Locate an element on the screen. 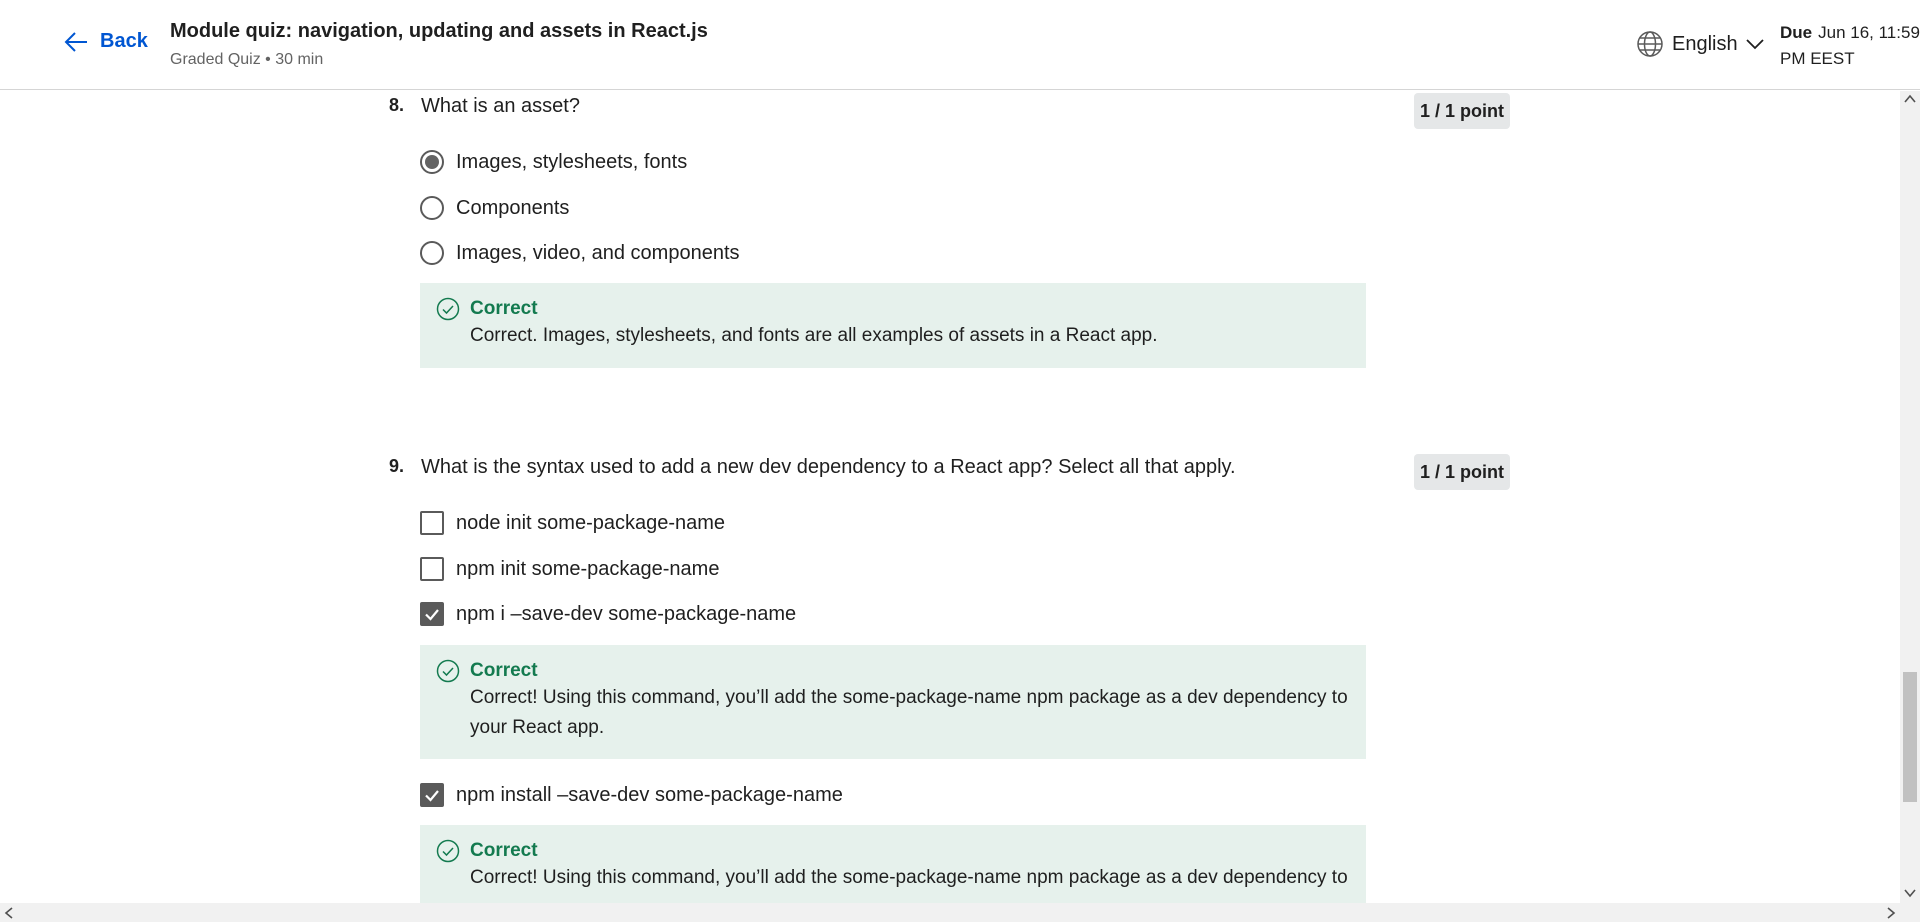  horizontal-scrollbar is located at coordinates (960, 912).